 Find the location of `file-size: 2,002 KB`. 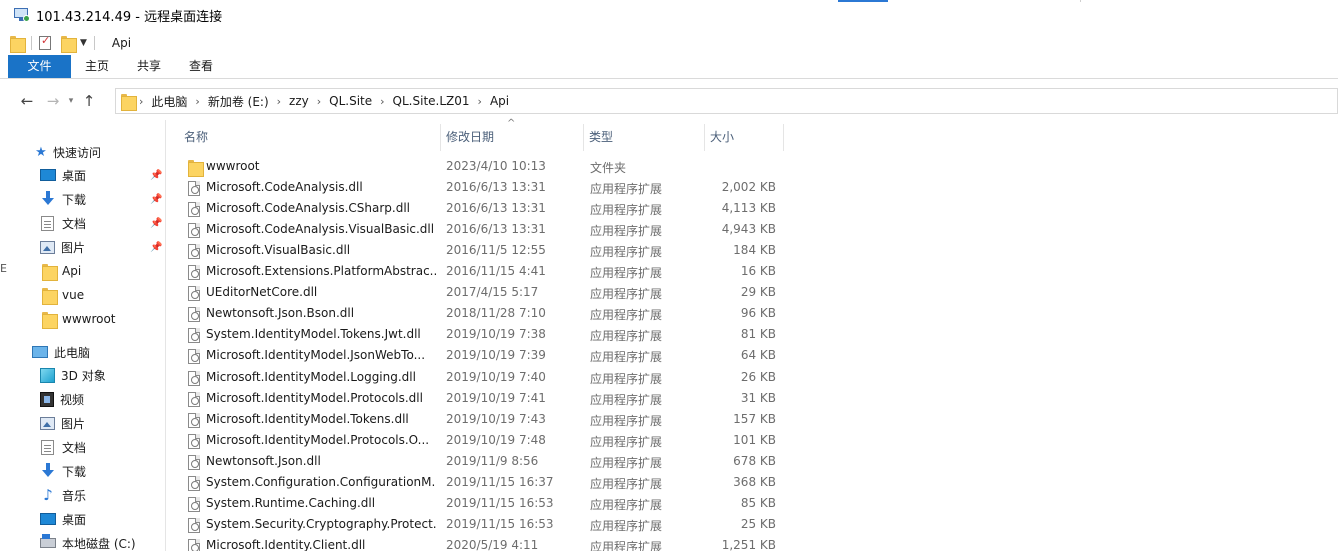

file-size: 2,002 KB is located at coordinates (748, 187).